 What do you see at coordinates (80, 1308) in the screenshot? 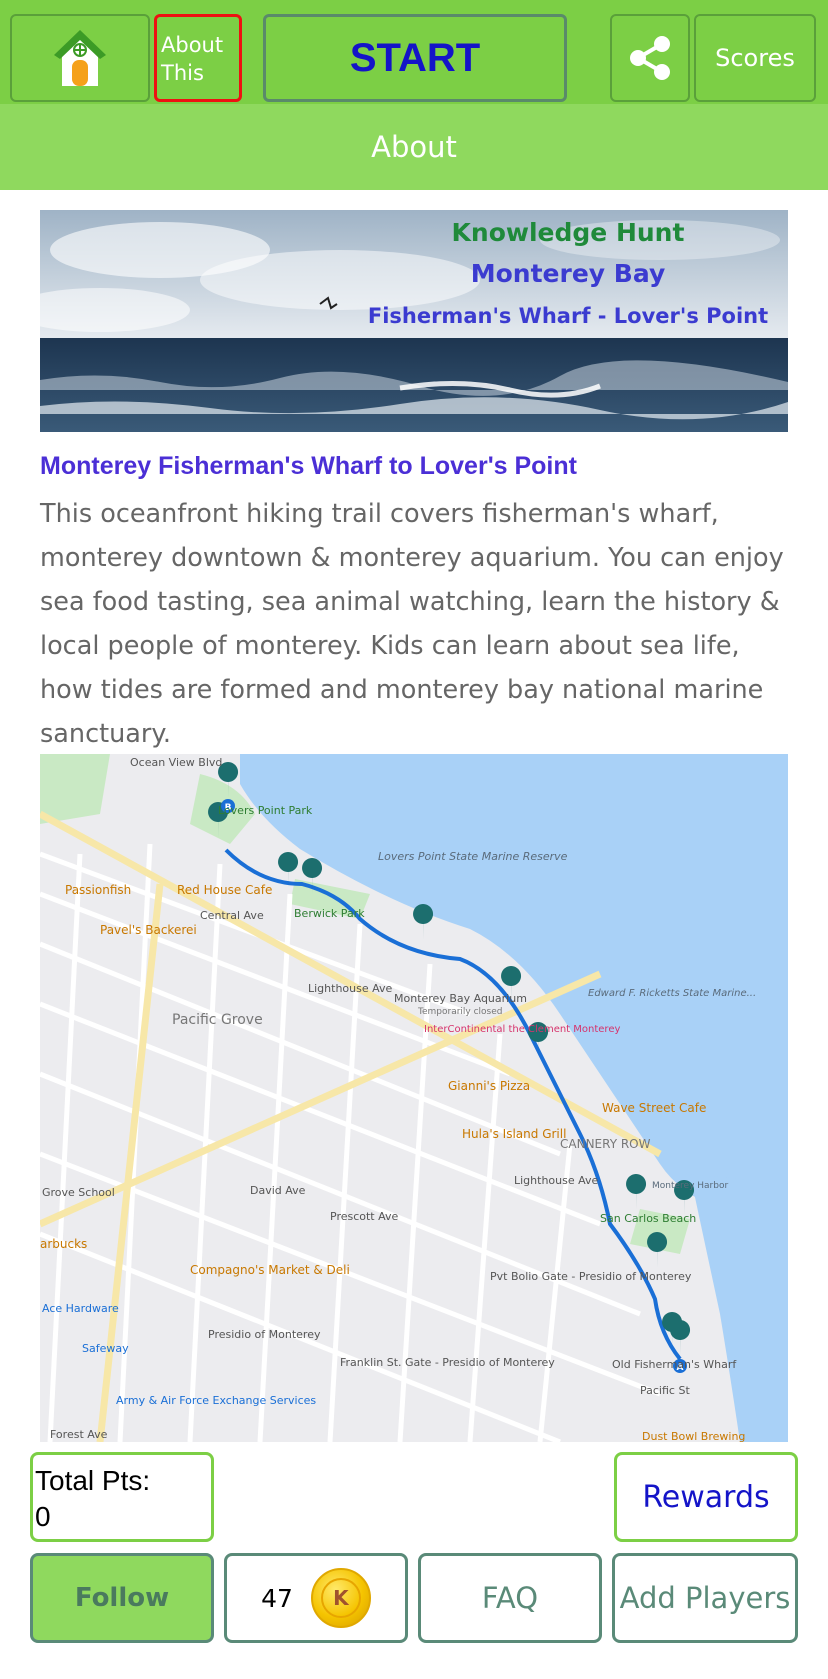
I see `map-label-ace: Ace Hardware` at bounding box center [80, 1308].